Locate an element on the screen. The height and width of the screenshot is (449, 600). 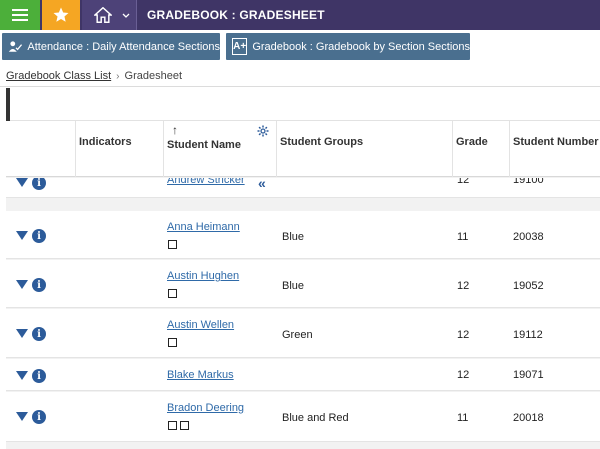
top-bar: GRADEBOOK : GRADESHEET is located at coordinates (300, 15).